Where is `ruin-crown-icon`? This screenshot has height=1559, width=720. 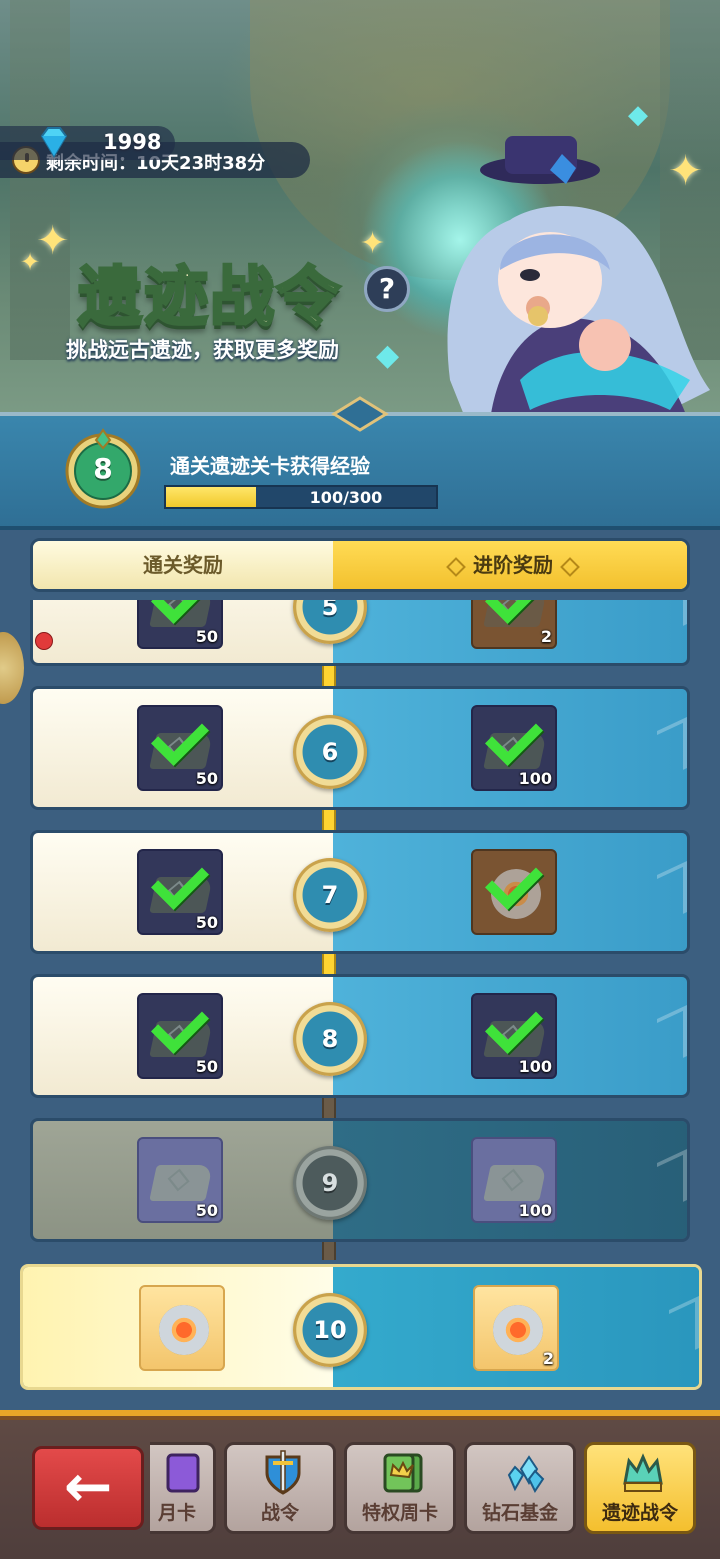
ruin-crown-icon is located at coordinates (643, 1472).